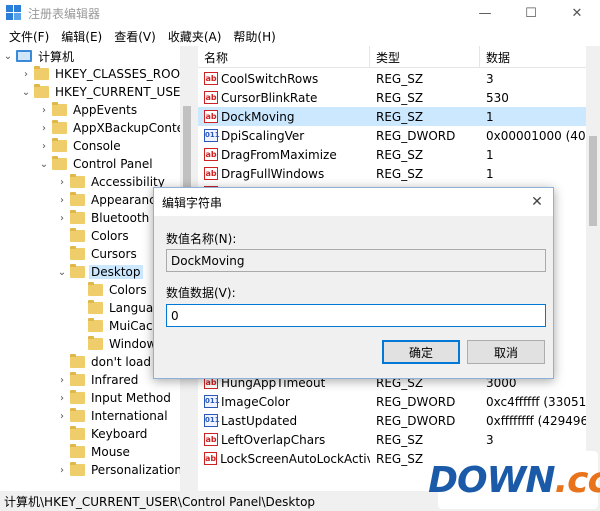  Describe the element at coordinates (356, 315) in the screenshot. I see `value-data-input: 0` at that location.